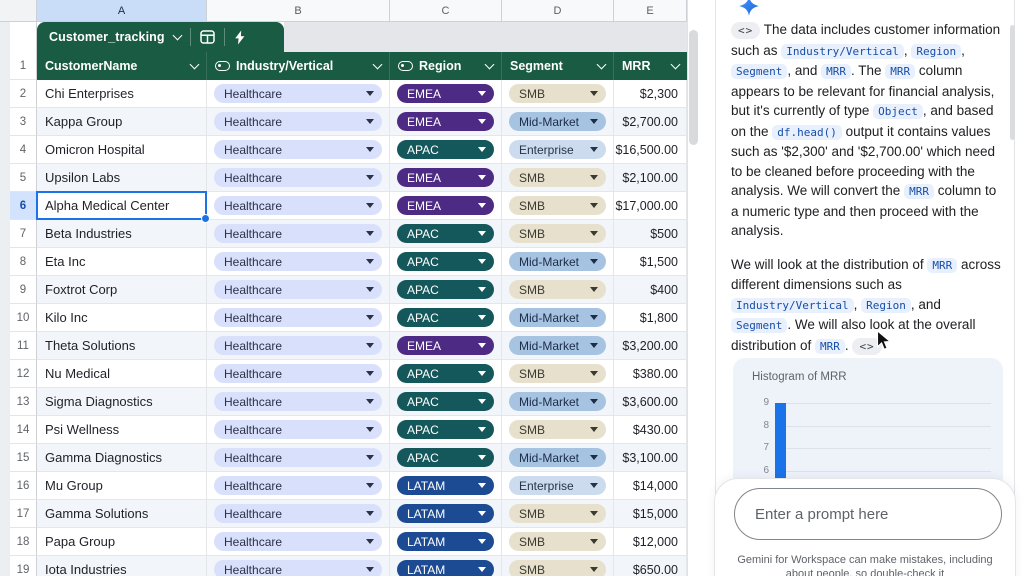 Image resolution: width=1024 pixels, height=576 pixels. Describe the element at coordinates (23, 346) in the screenshot. I see `row-number: 11` at that location.